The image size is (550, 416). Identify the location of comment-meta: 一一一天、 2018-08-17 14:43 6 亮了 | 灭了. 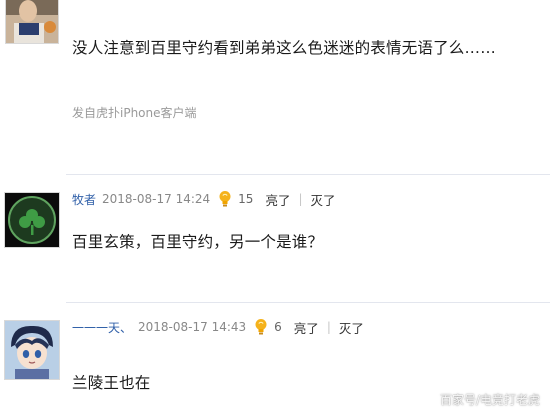
(218, 327).